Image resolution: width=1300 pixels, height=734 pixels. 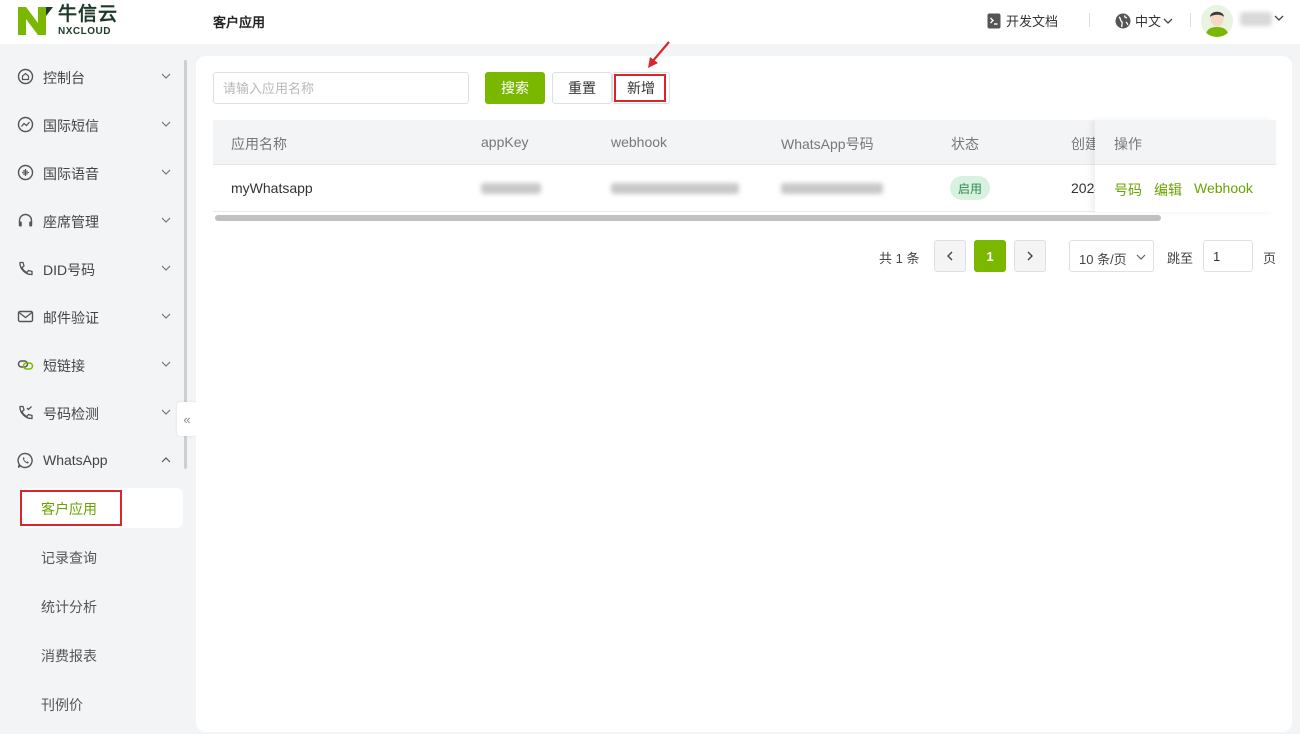 I want to click on link-icon, so click(x=25, y=365).